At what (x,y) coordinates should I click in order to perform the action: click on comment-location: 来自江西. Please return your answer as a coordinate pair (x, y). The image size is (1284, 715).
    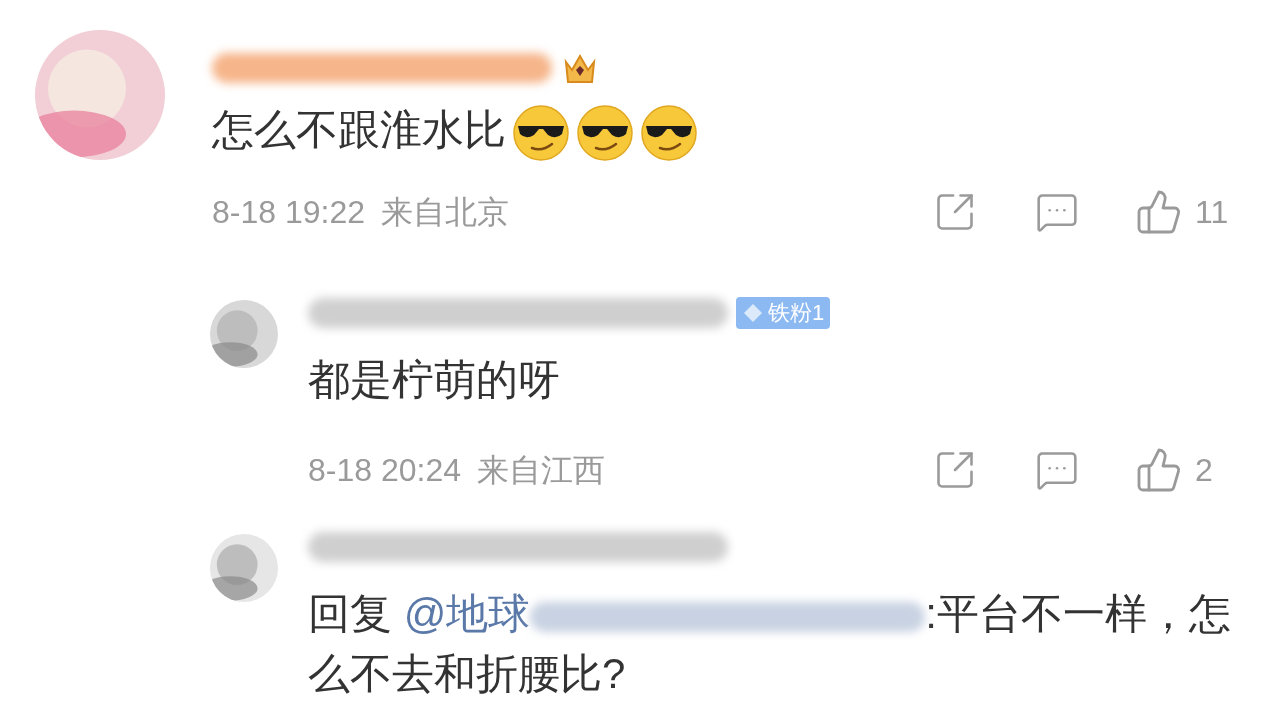
    Looking at the image, I should click on (541, 470).